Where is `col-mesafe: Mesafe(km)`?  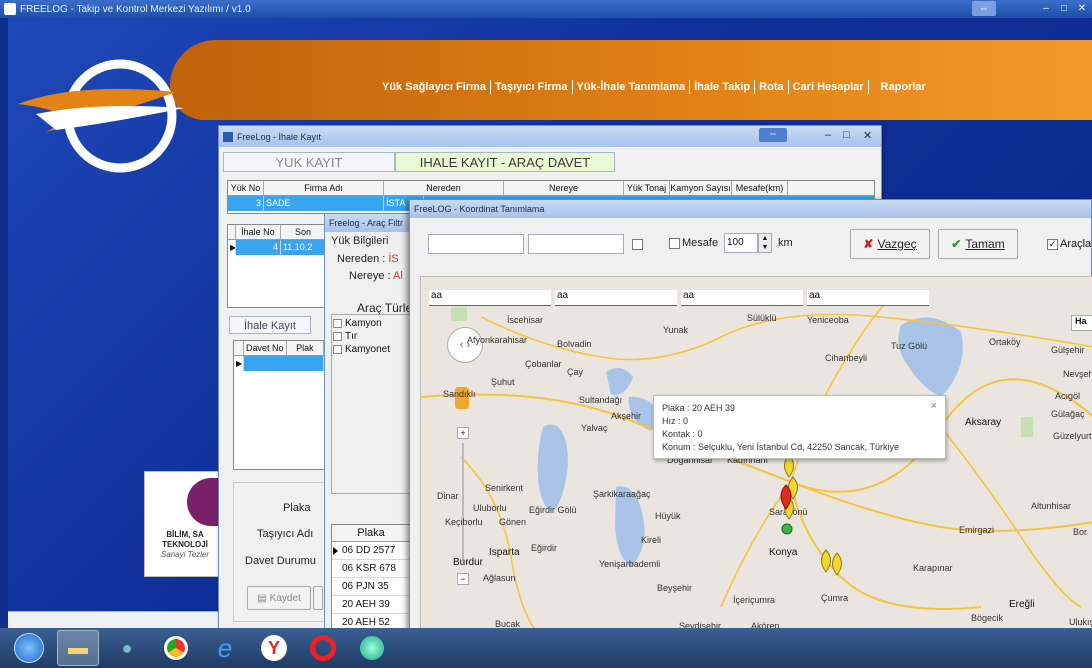 col-mesafe: Mesafe(km) is located at coordinates (760, 188).